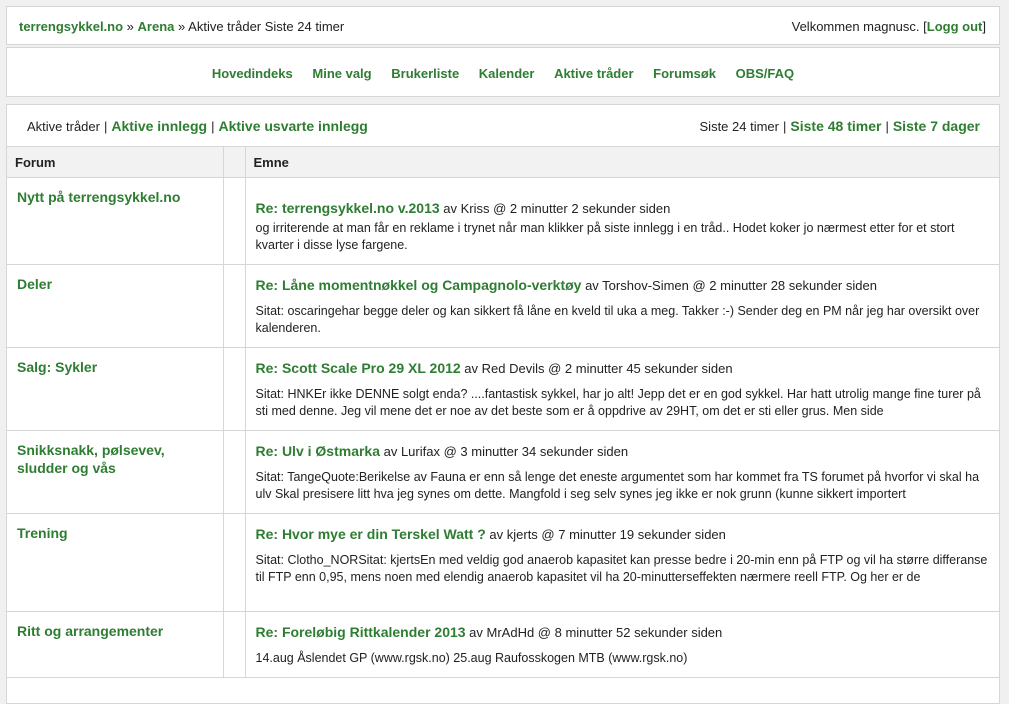 The image size is (1009, 704). What do you see at coordinates (835, 126) in the screenshot?
I see `period-48h-link: Siste 48 timer` at bounding box center [835, 126].